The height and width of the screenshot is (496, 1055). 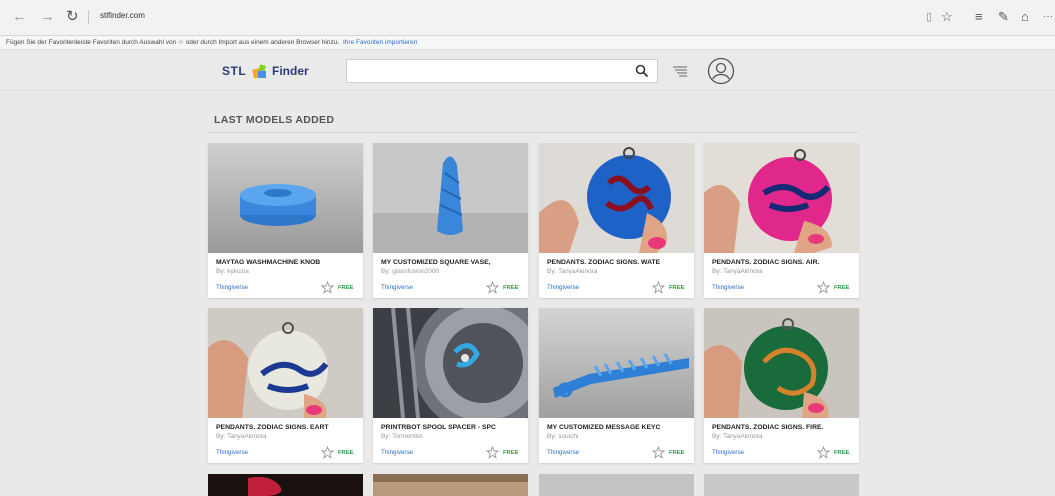 What do you see at coordinates (768, 427) in the screenshot?
I see `model-name: PENDANTS. ZODIAC SIGNS. FIRE.` at bounding box center [768, 427].